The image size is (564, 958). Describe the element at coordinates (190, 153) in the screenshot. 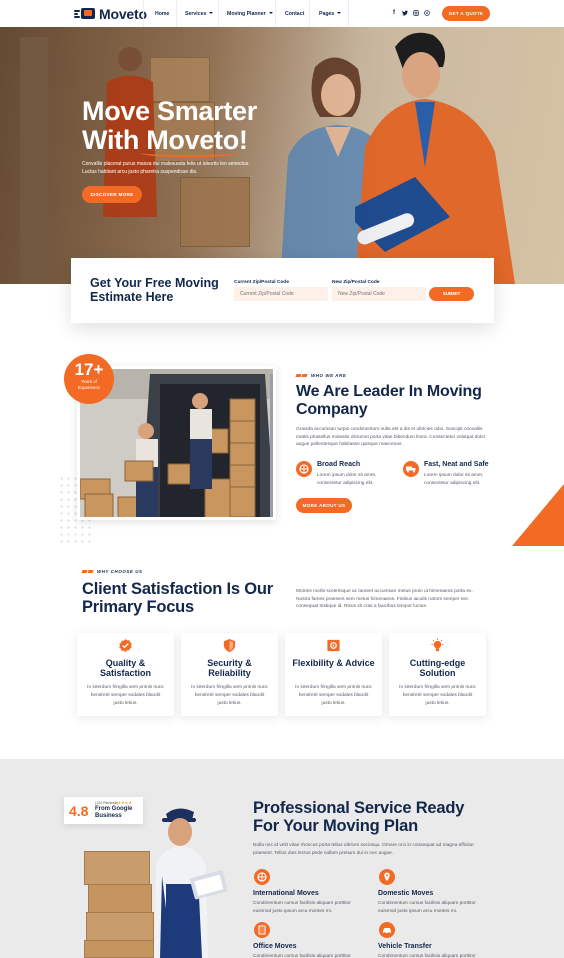

I see `hero-underline-decoration` at that location.